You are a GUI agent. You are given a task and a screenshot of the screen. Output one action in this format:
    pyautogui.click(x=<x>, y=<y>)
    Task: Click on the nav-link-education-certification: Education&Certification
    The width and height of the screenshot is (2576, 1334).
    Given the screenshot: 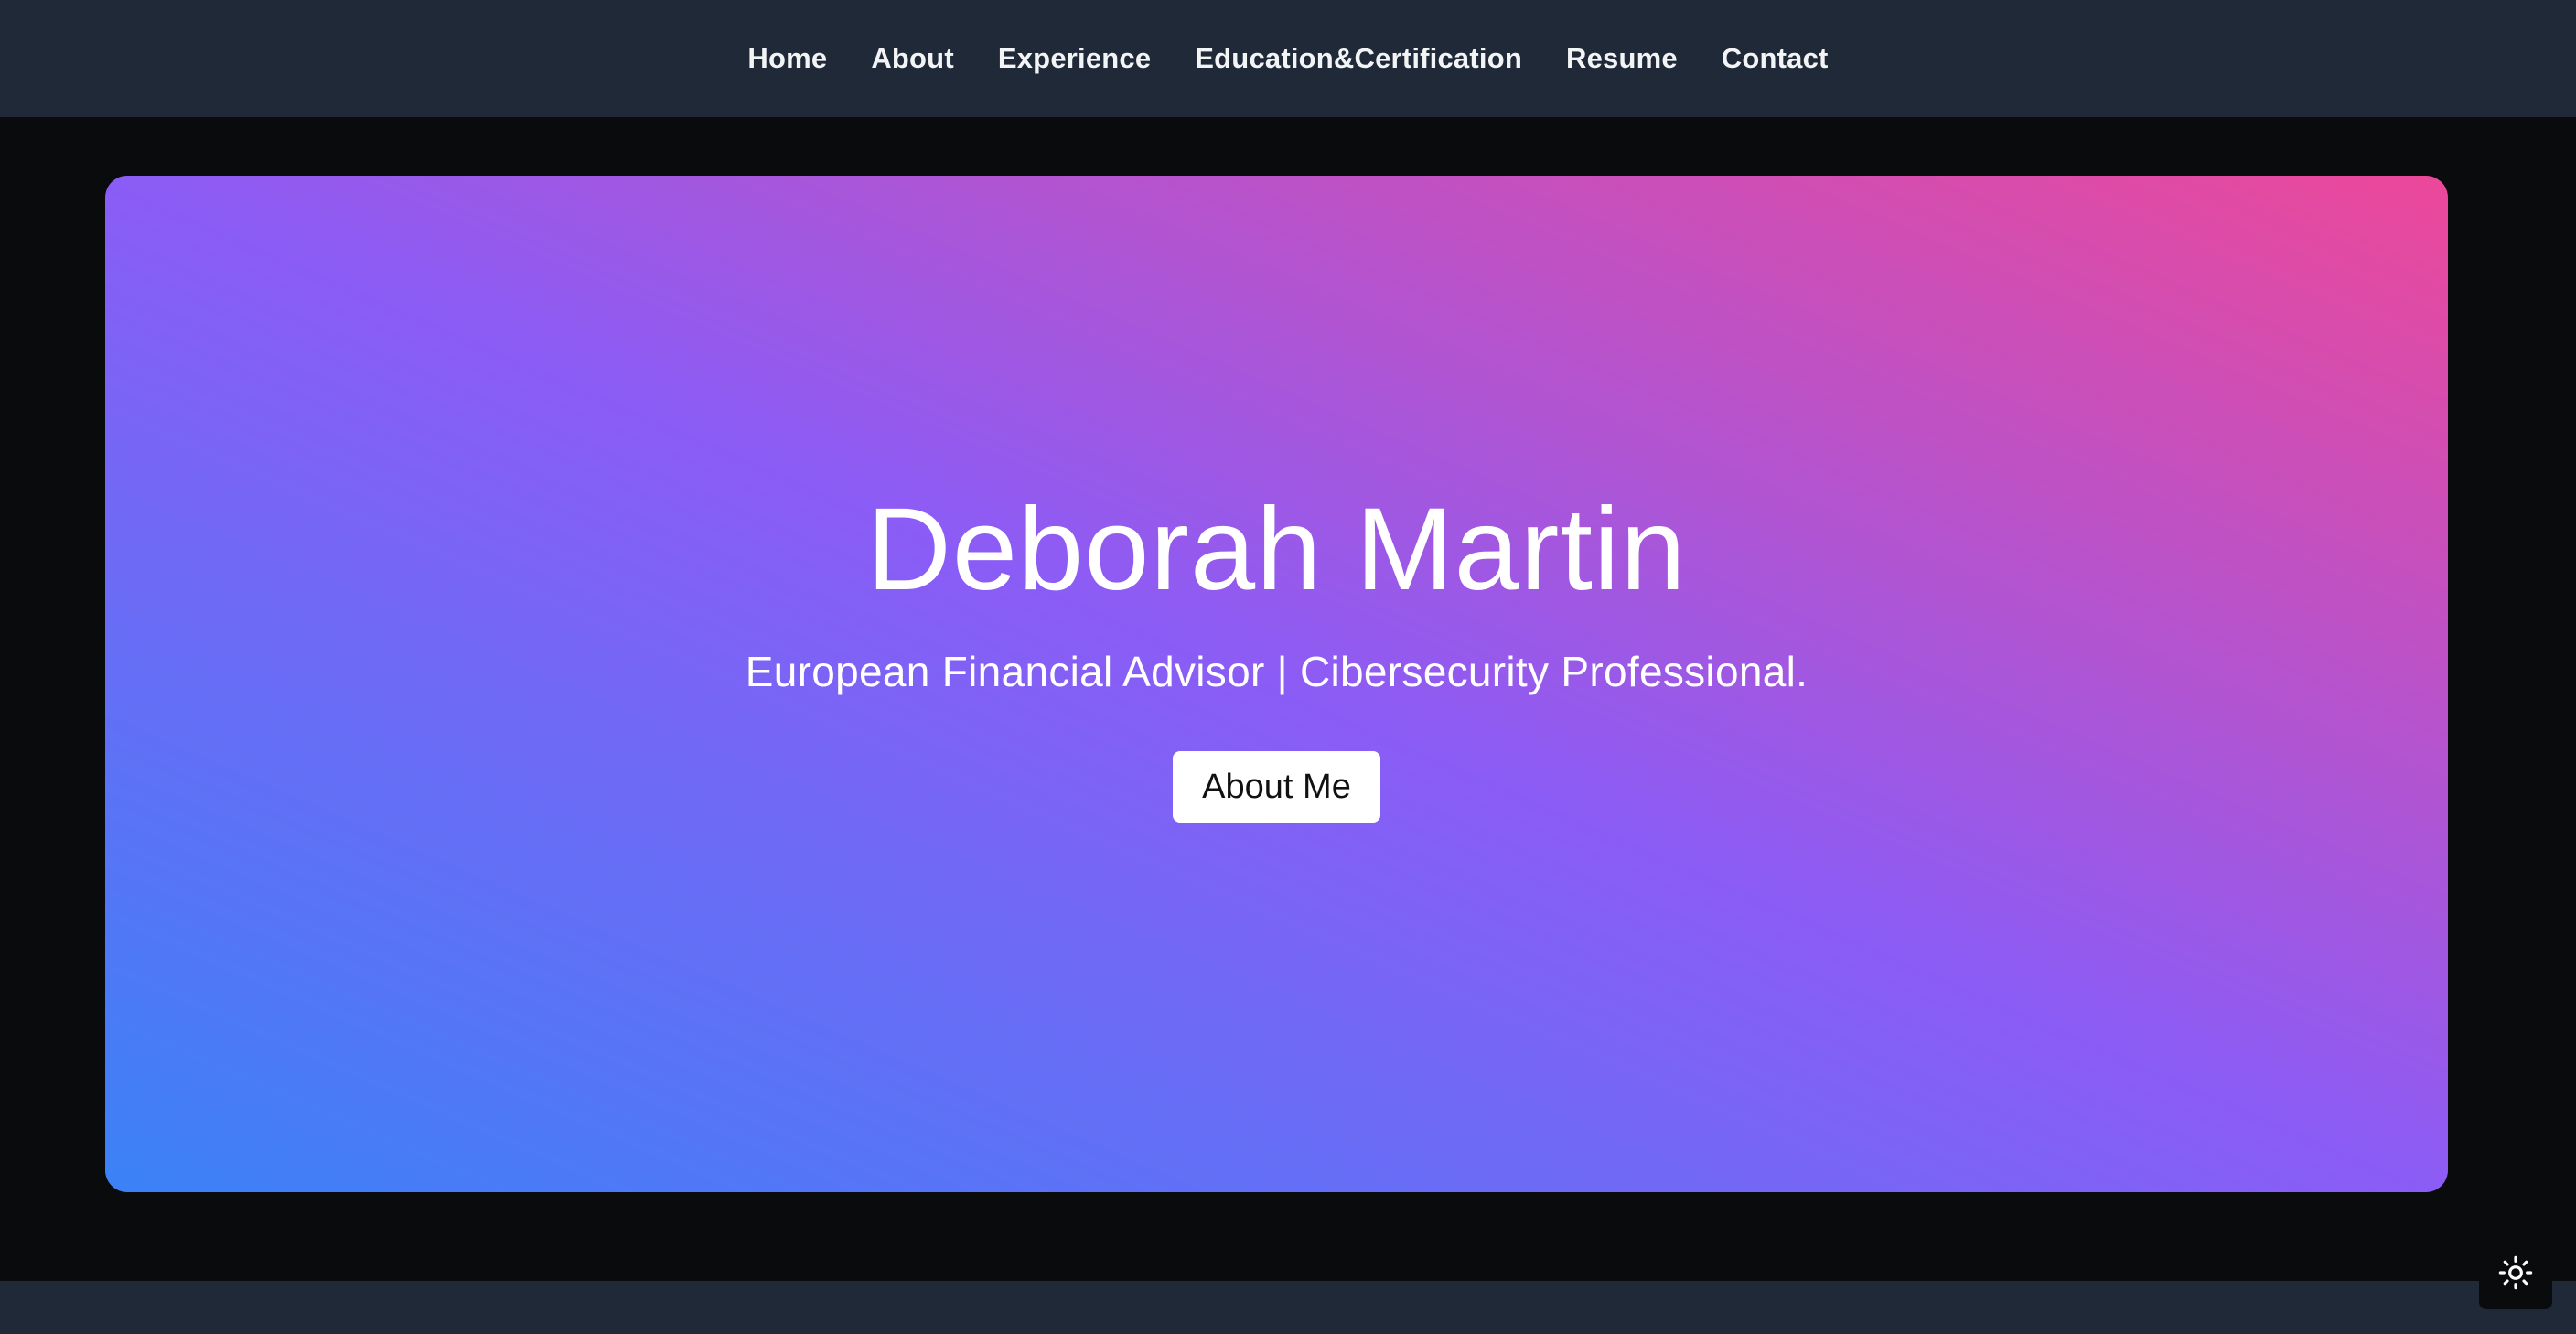 What is the action you would take?
    pyautogui.click(x=1358, y=59)
    